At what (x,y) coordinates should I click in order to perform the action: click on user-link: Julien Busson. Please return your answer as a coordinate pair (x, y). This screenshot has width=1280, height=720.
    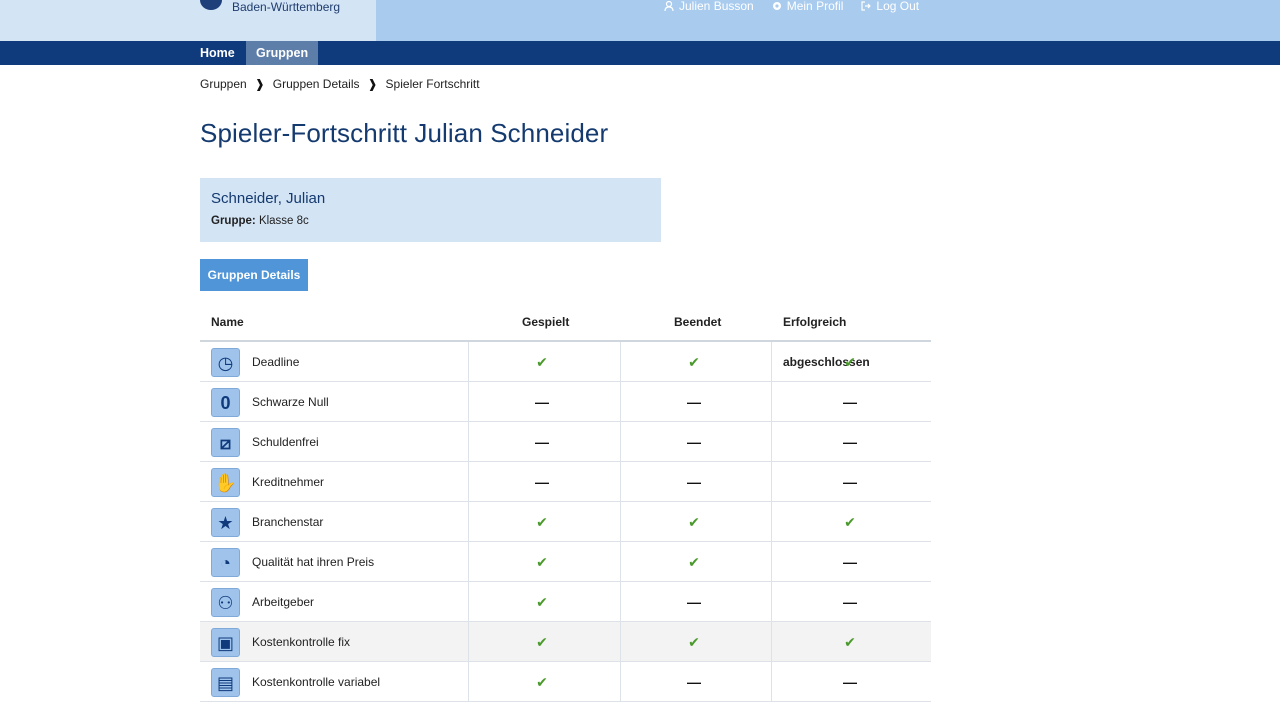
    Looking at the image, I should click on (709, 6).